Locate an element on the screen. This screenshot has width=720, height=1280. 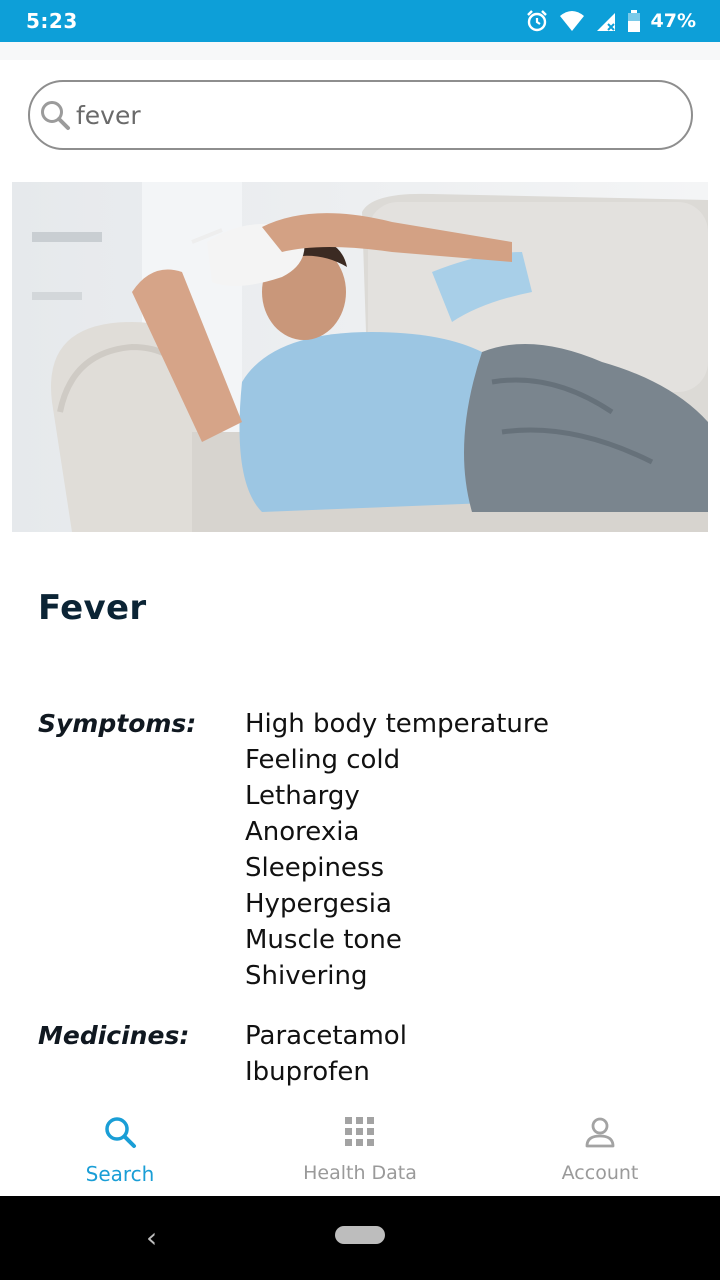
tab-health-data-label: Health Data is located at coordinates (360, 1173).